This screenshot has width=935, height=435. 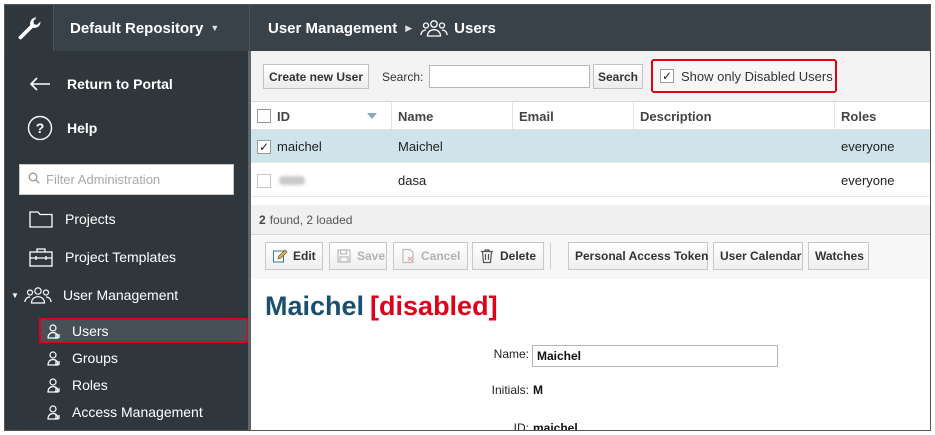 What do you see at coordinates (144, 384) in the screenshot?
I see `sidebar-item-roles: Roles` at bounding box center [144, 384].